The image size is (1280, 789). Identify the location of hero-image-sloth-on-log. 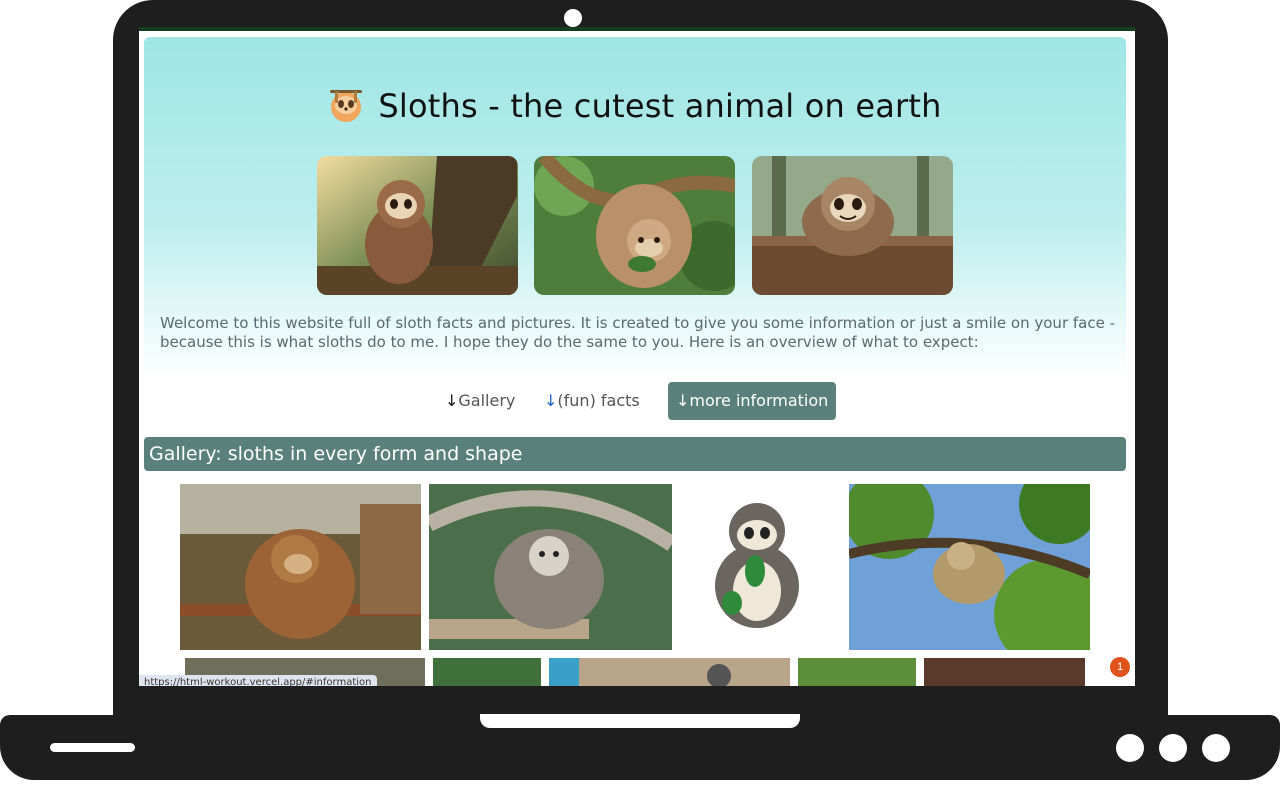
(852, 225).